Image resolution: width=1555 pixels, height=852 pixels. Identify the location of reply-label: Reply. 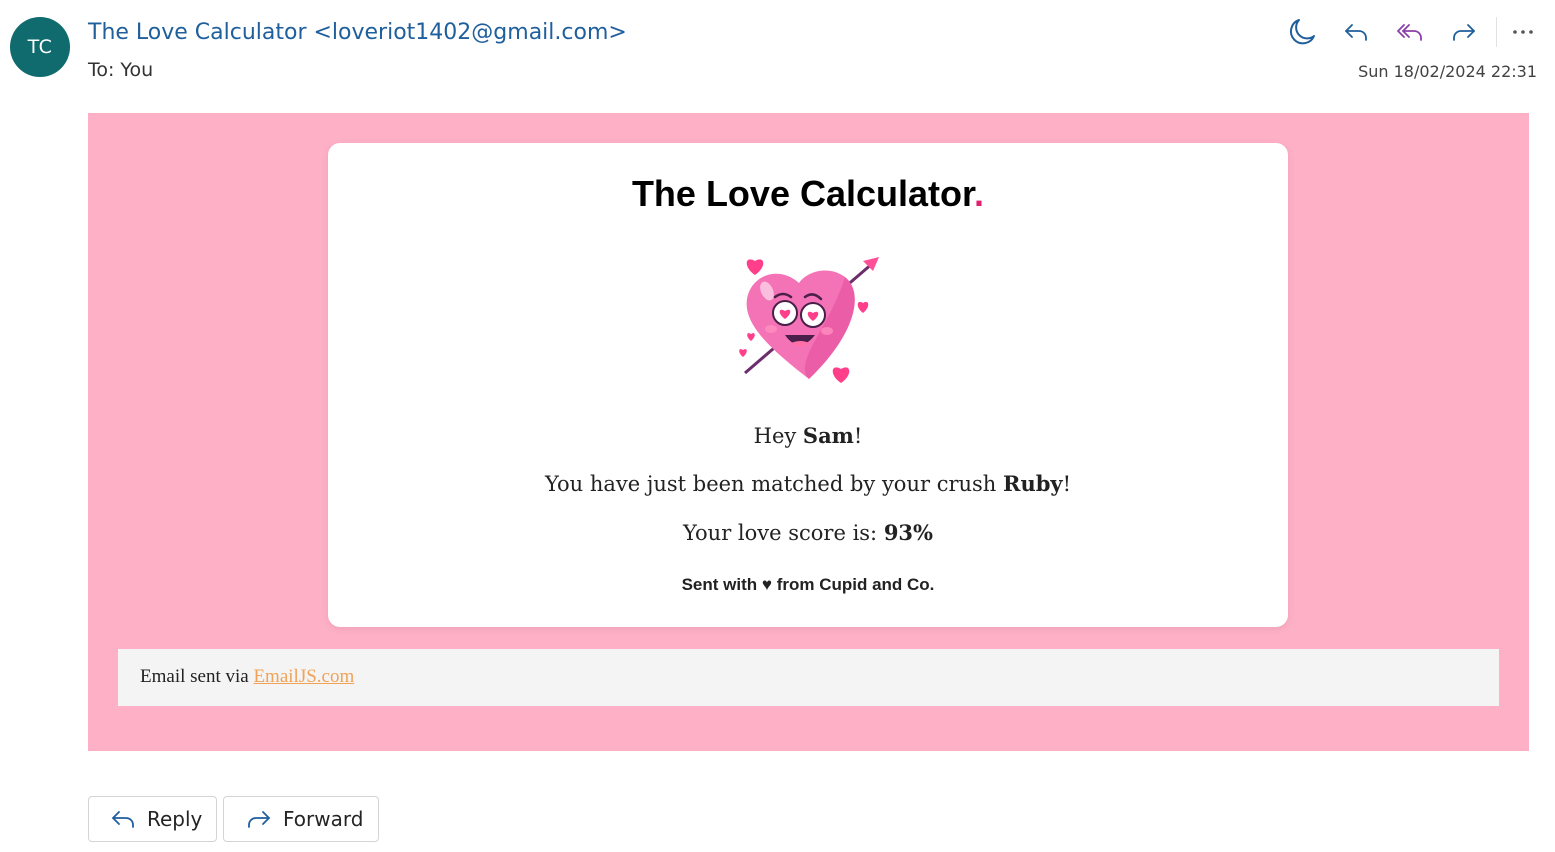
(175, 819).